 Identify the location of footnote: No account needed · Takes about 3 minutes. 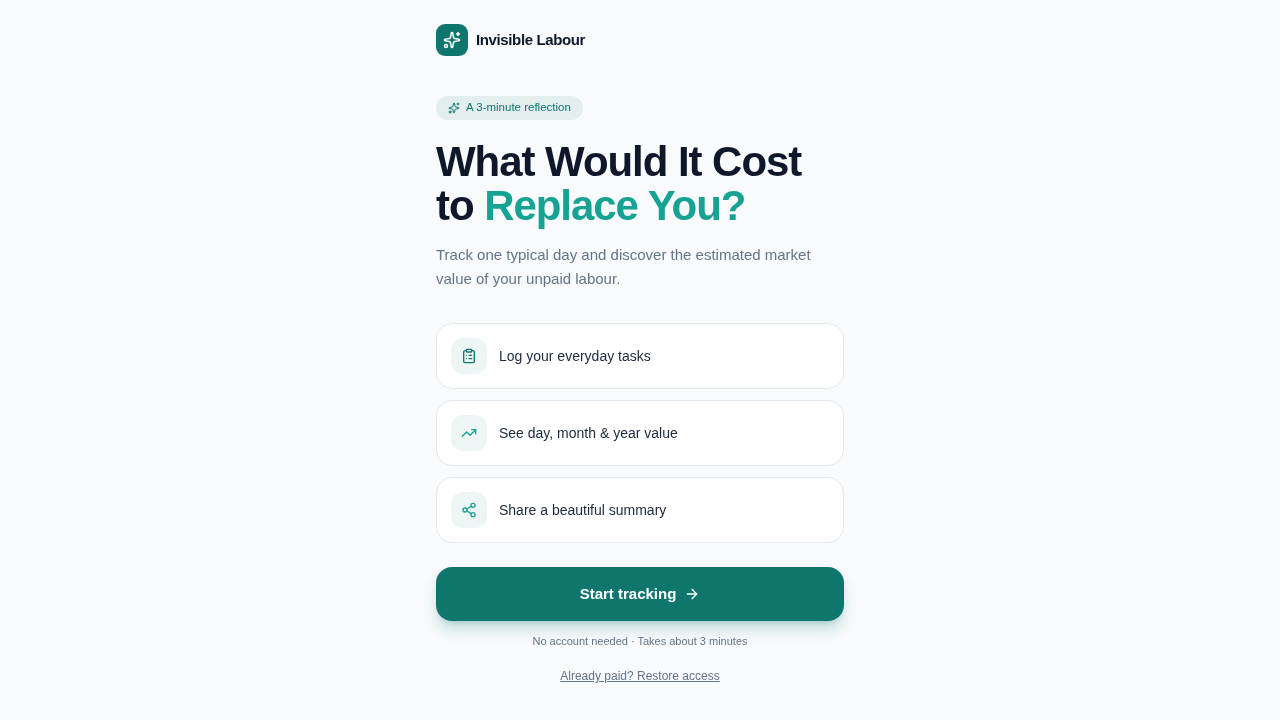
(640, 641).